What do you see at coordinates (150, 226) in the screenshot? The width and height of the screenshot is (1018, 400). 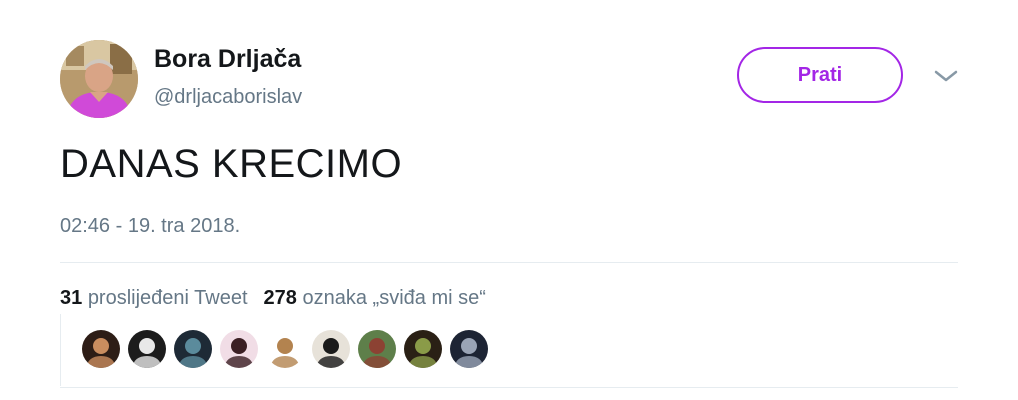 I see `tweet-timestamp: 02:46 - 19. tra 2018.` at bounding box center [150, 226].